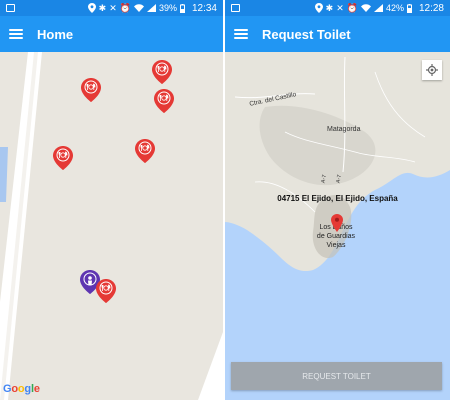  I want to click on location-pin-icon, so click(337, 223).